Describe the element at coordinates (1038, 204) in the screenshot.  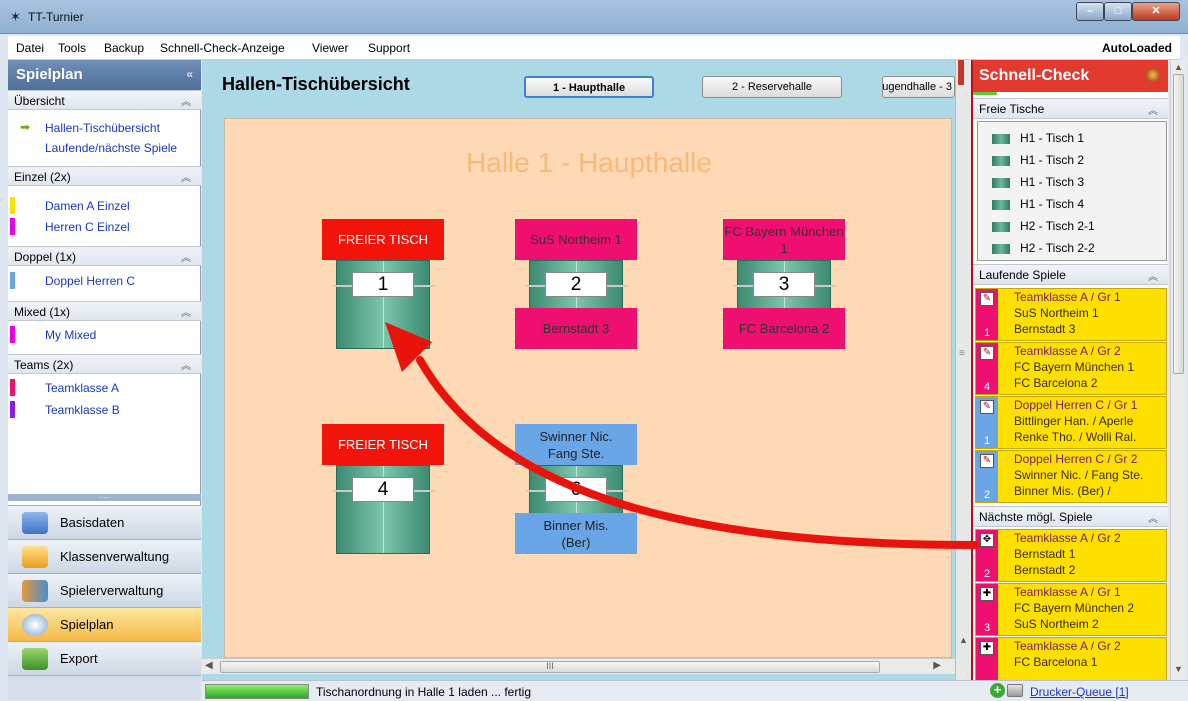
I see `free-table-item: H1 - Tisch 4` at that location.